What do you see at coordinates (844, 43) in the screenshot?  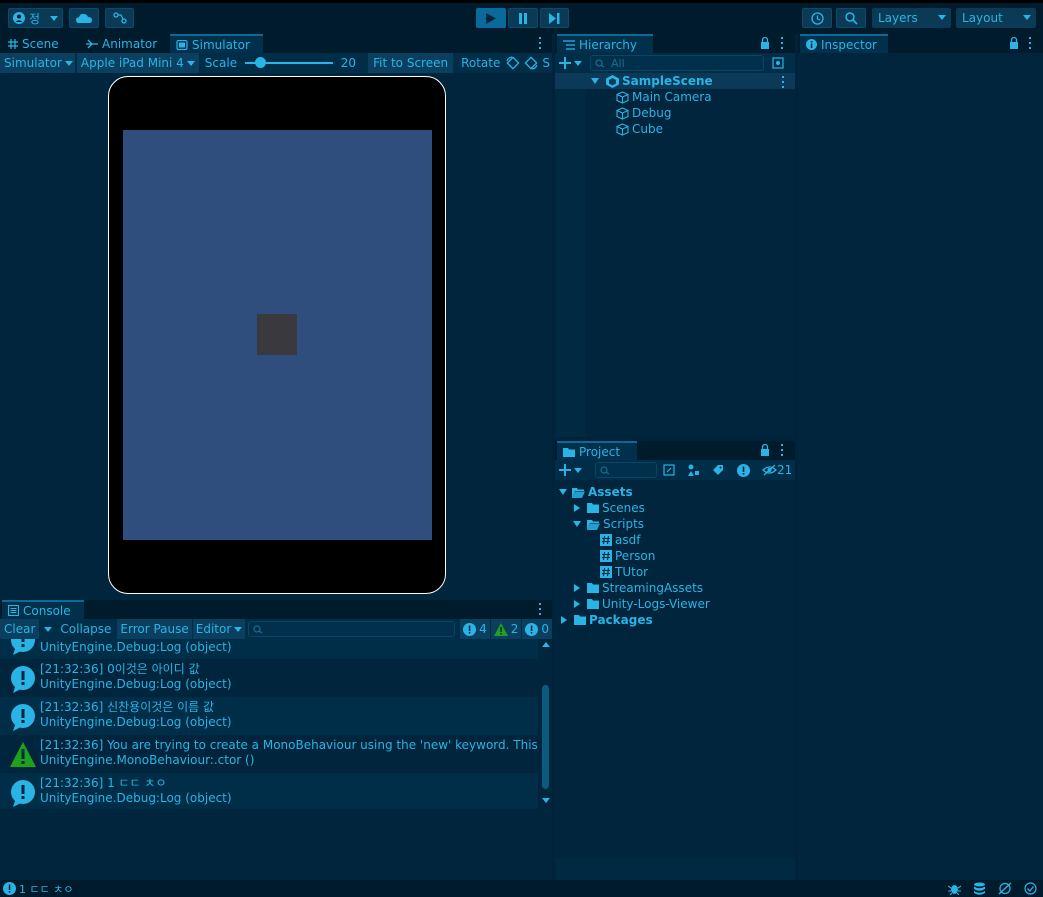 I see `tab-inspector: Inspector` at bounding box center [844, 43].